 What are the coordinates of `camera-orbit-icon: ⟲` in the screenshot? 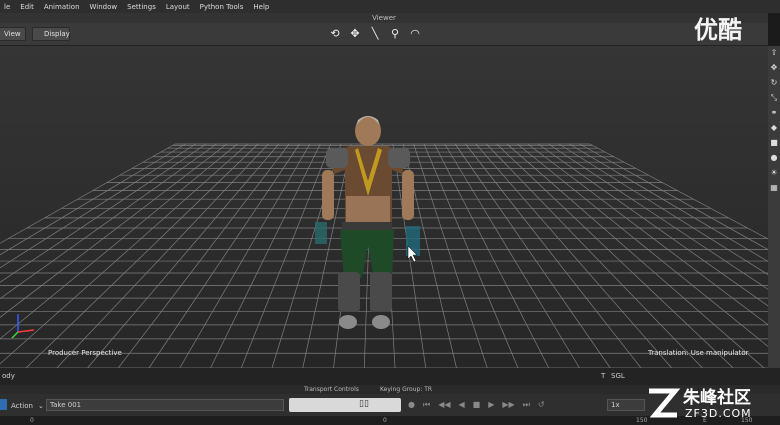 It's located at (335, 33).